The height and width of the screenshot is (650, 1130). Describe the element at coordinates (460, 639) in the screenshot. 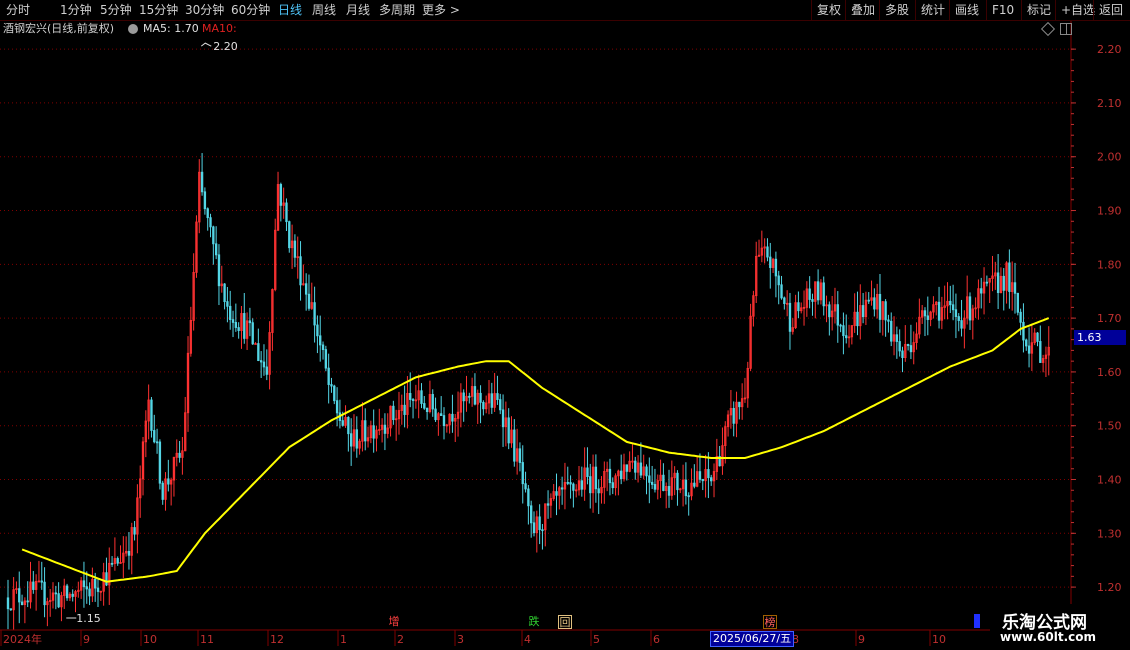

I see `month-label: 3` at that location.